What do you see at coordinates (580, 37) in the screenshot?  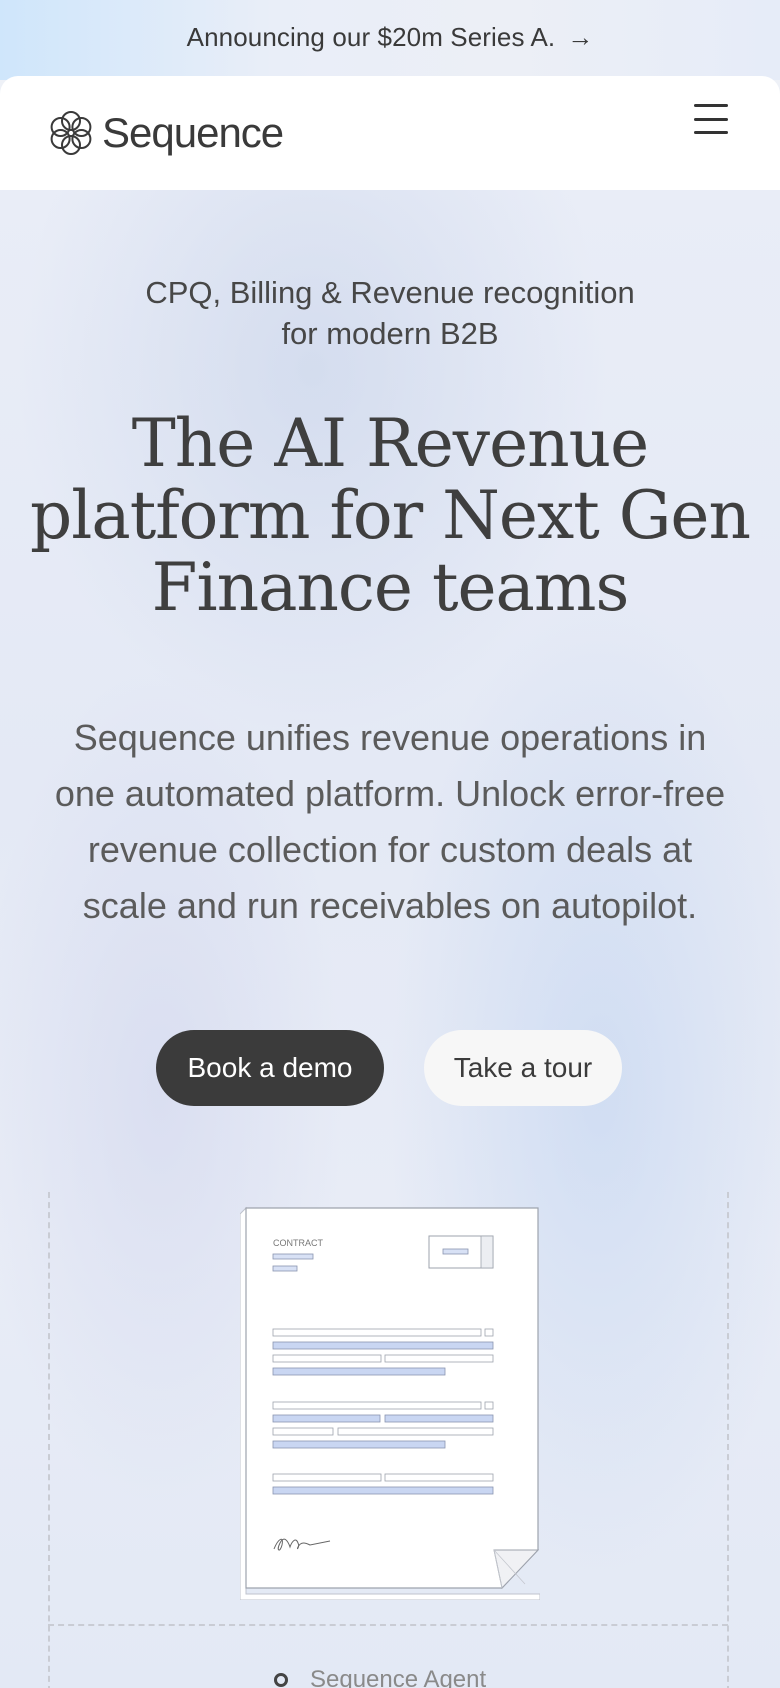 I see `arrow-right-icon: →` at bounding box center [580, 37].